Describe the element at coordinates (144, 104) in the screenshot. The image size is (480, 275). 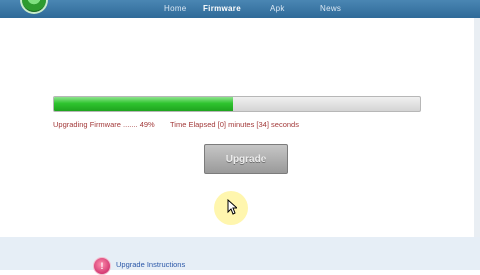
I see `upgrade-progress-fill` at that location.